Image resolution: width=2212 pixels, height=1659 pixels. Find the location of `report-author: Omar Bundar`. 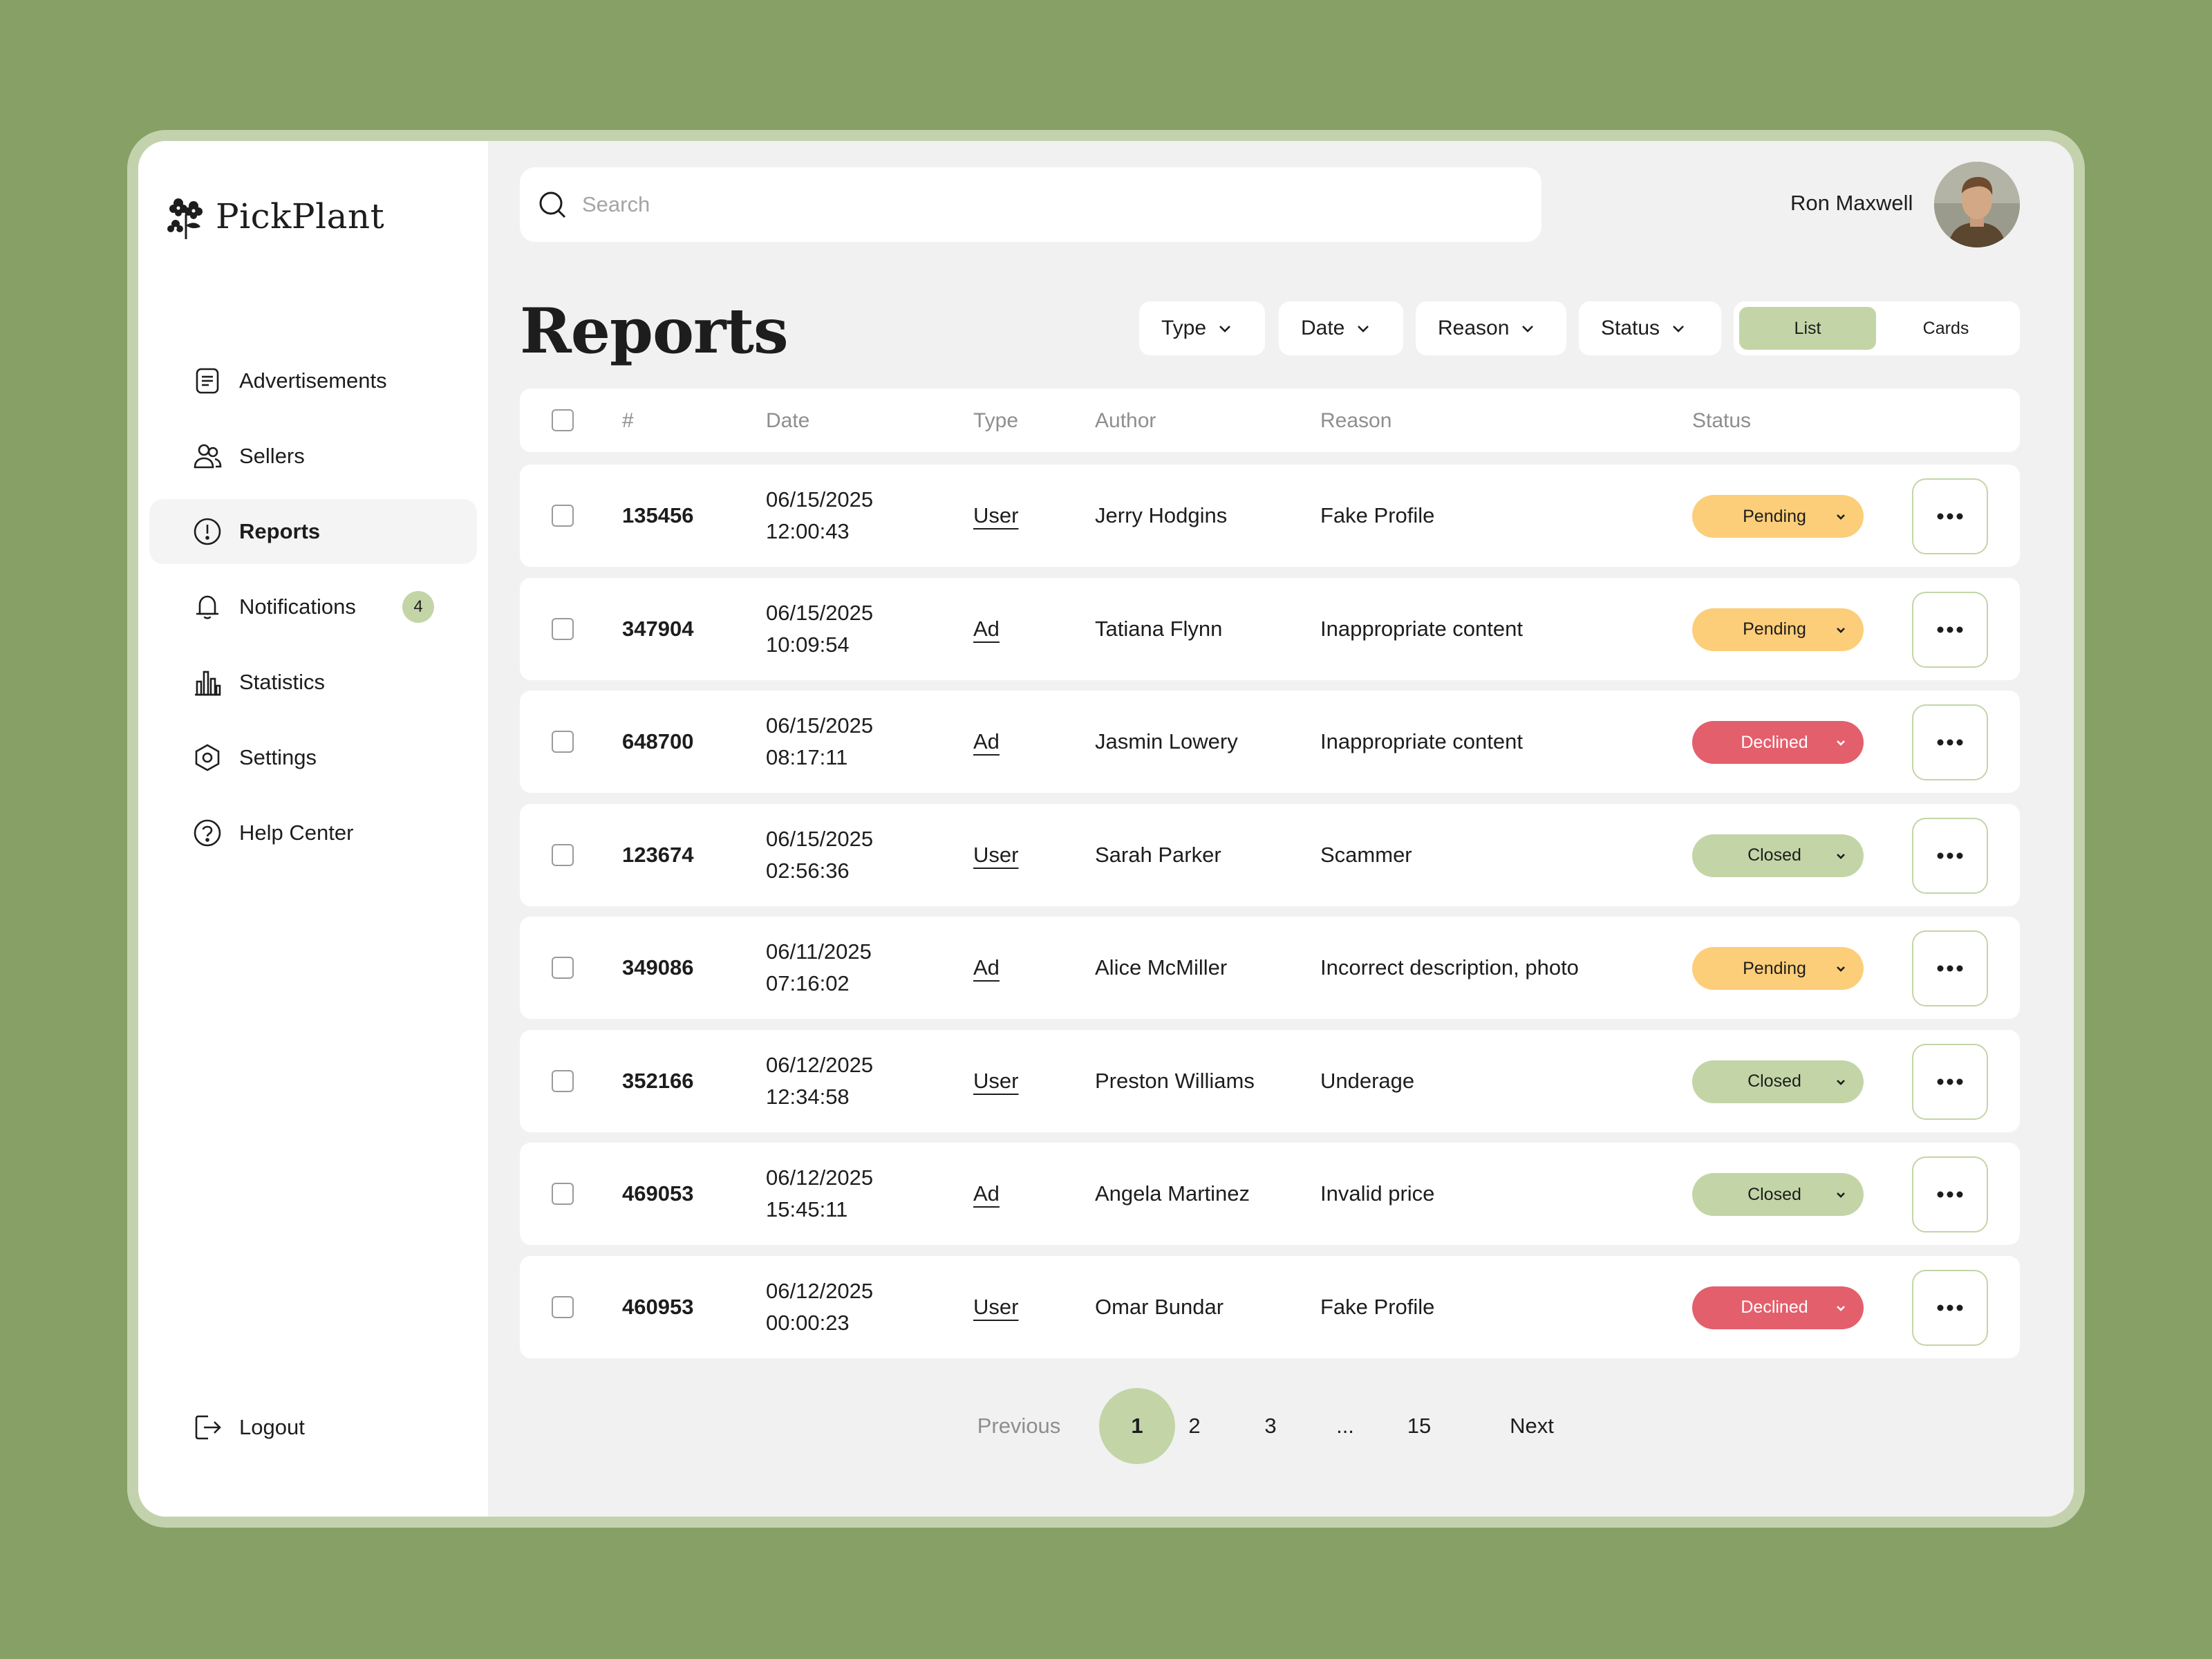

report-author: Omar Bundar is located at coordinates (1159, 1306).